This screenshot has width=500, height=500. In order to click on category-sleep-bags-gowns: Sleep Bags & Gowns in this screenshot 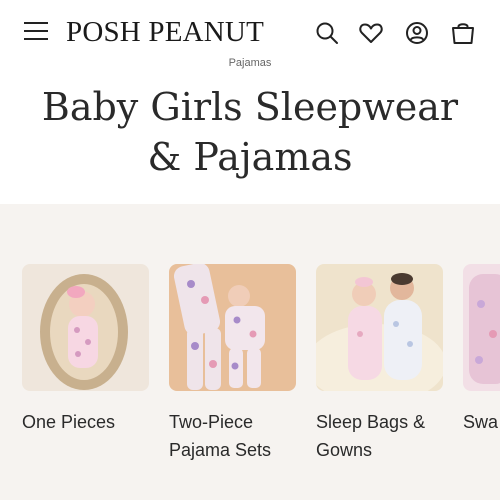, I will do `click(379, 364)`.